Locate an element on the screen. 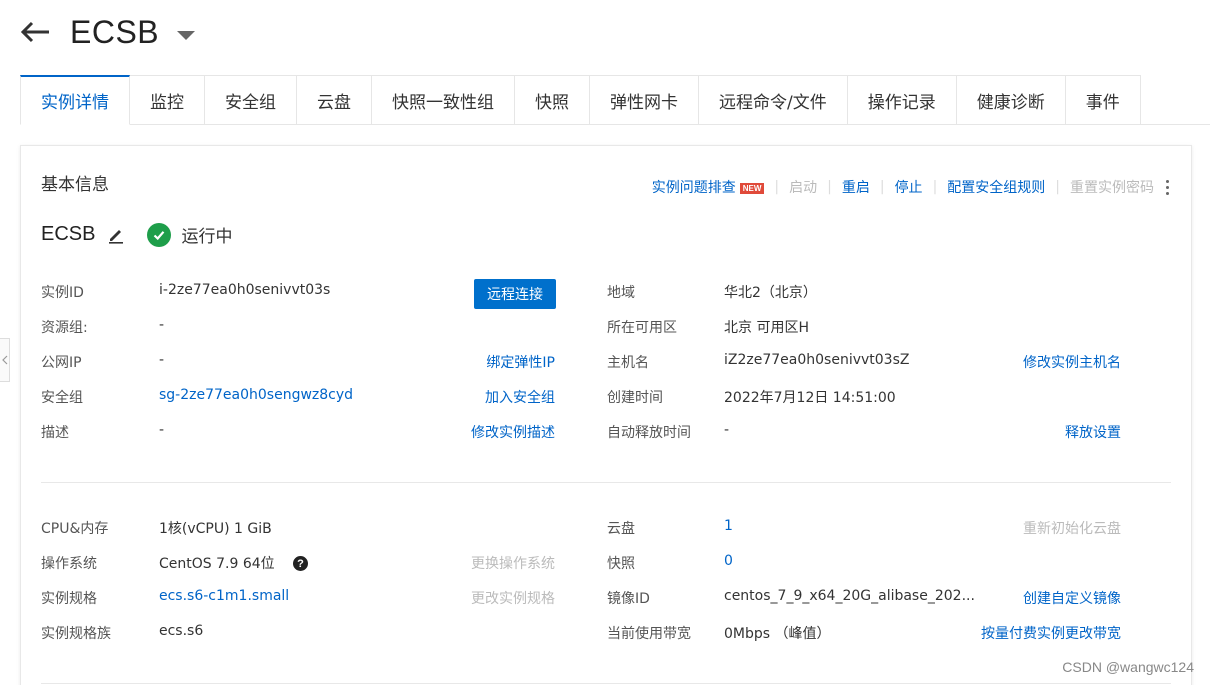 This screenshot has width=1210, height=685. os-value: CentOS 7.9 64位 is located at coordinates (217, 564).